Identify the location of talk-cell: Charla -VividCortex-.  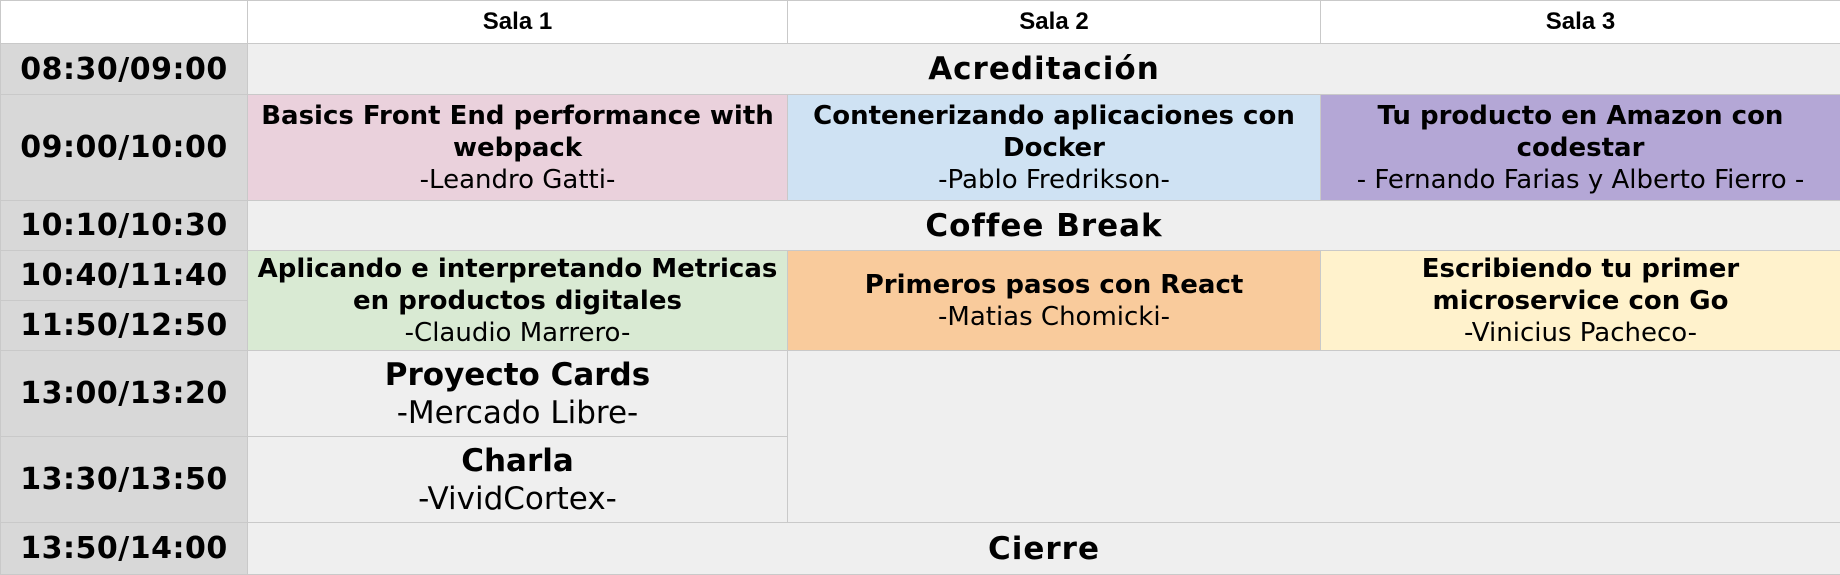
(518, 480).